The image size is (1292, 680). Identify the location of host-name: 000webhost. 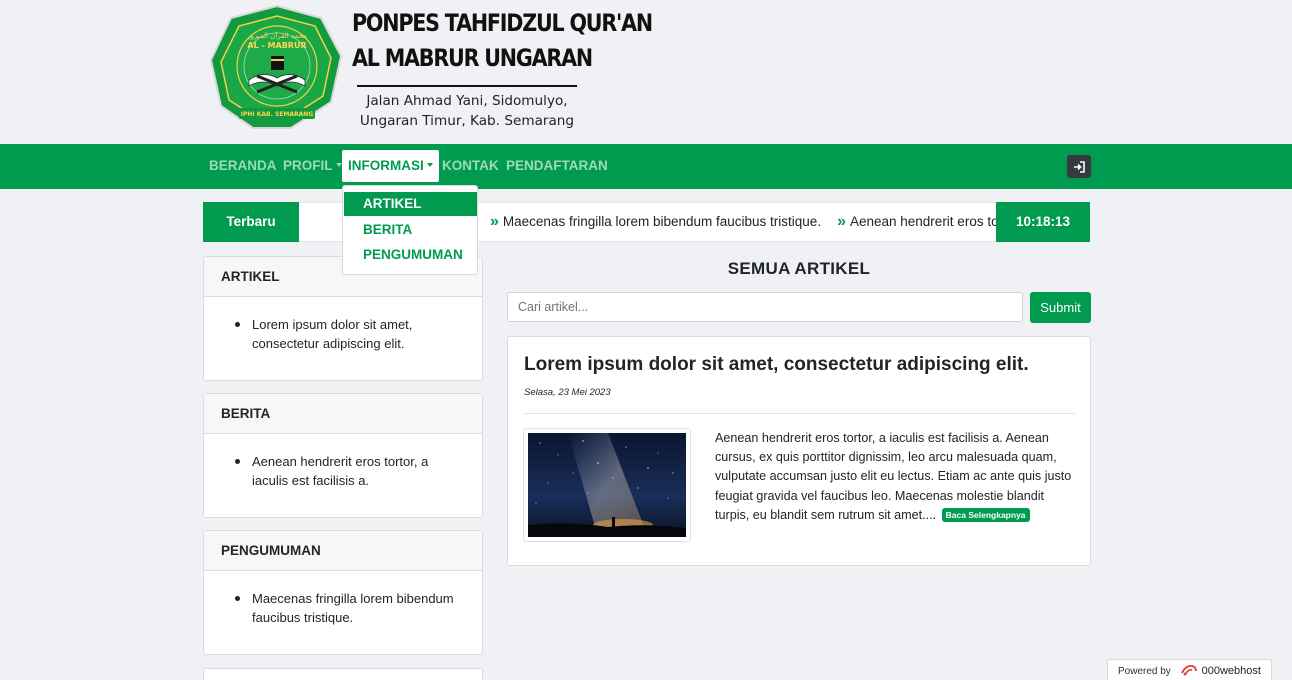
(1231, 671).